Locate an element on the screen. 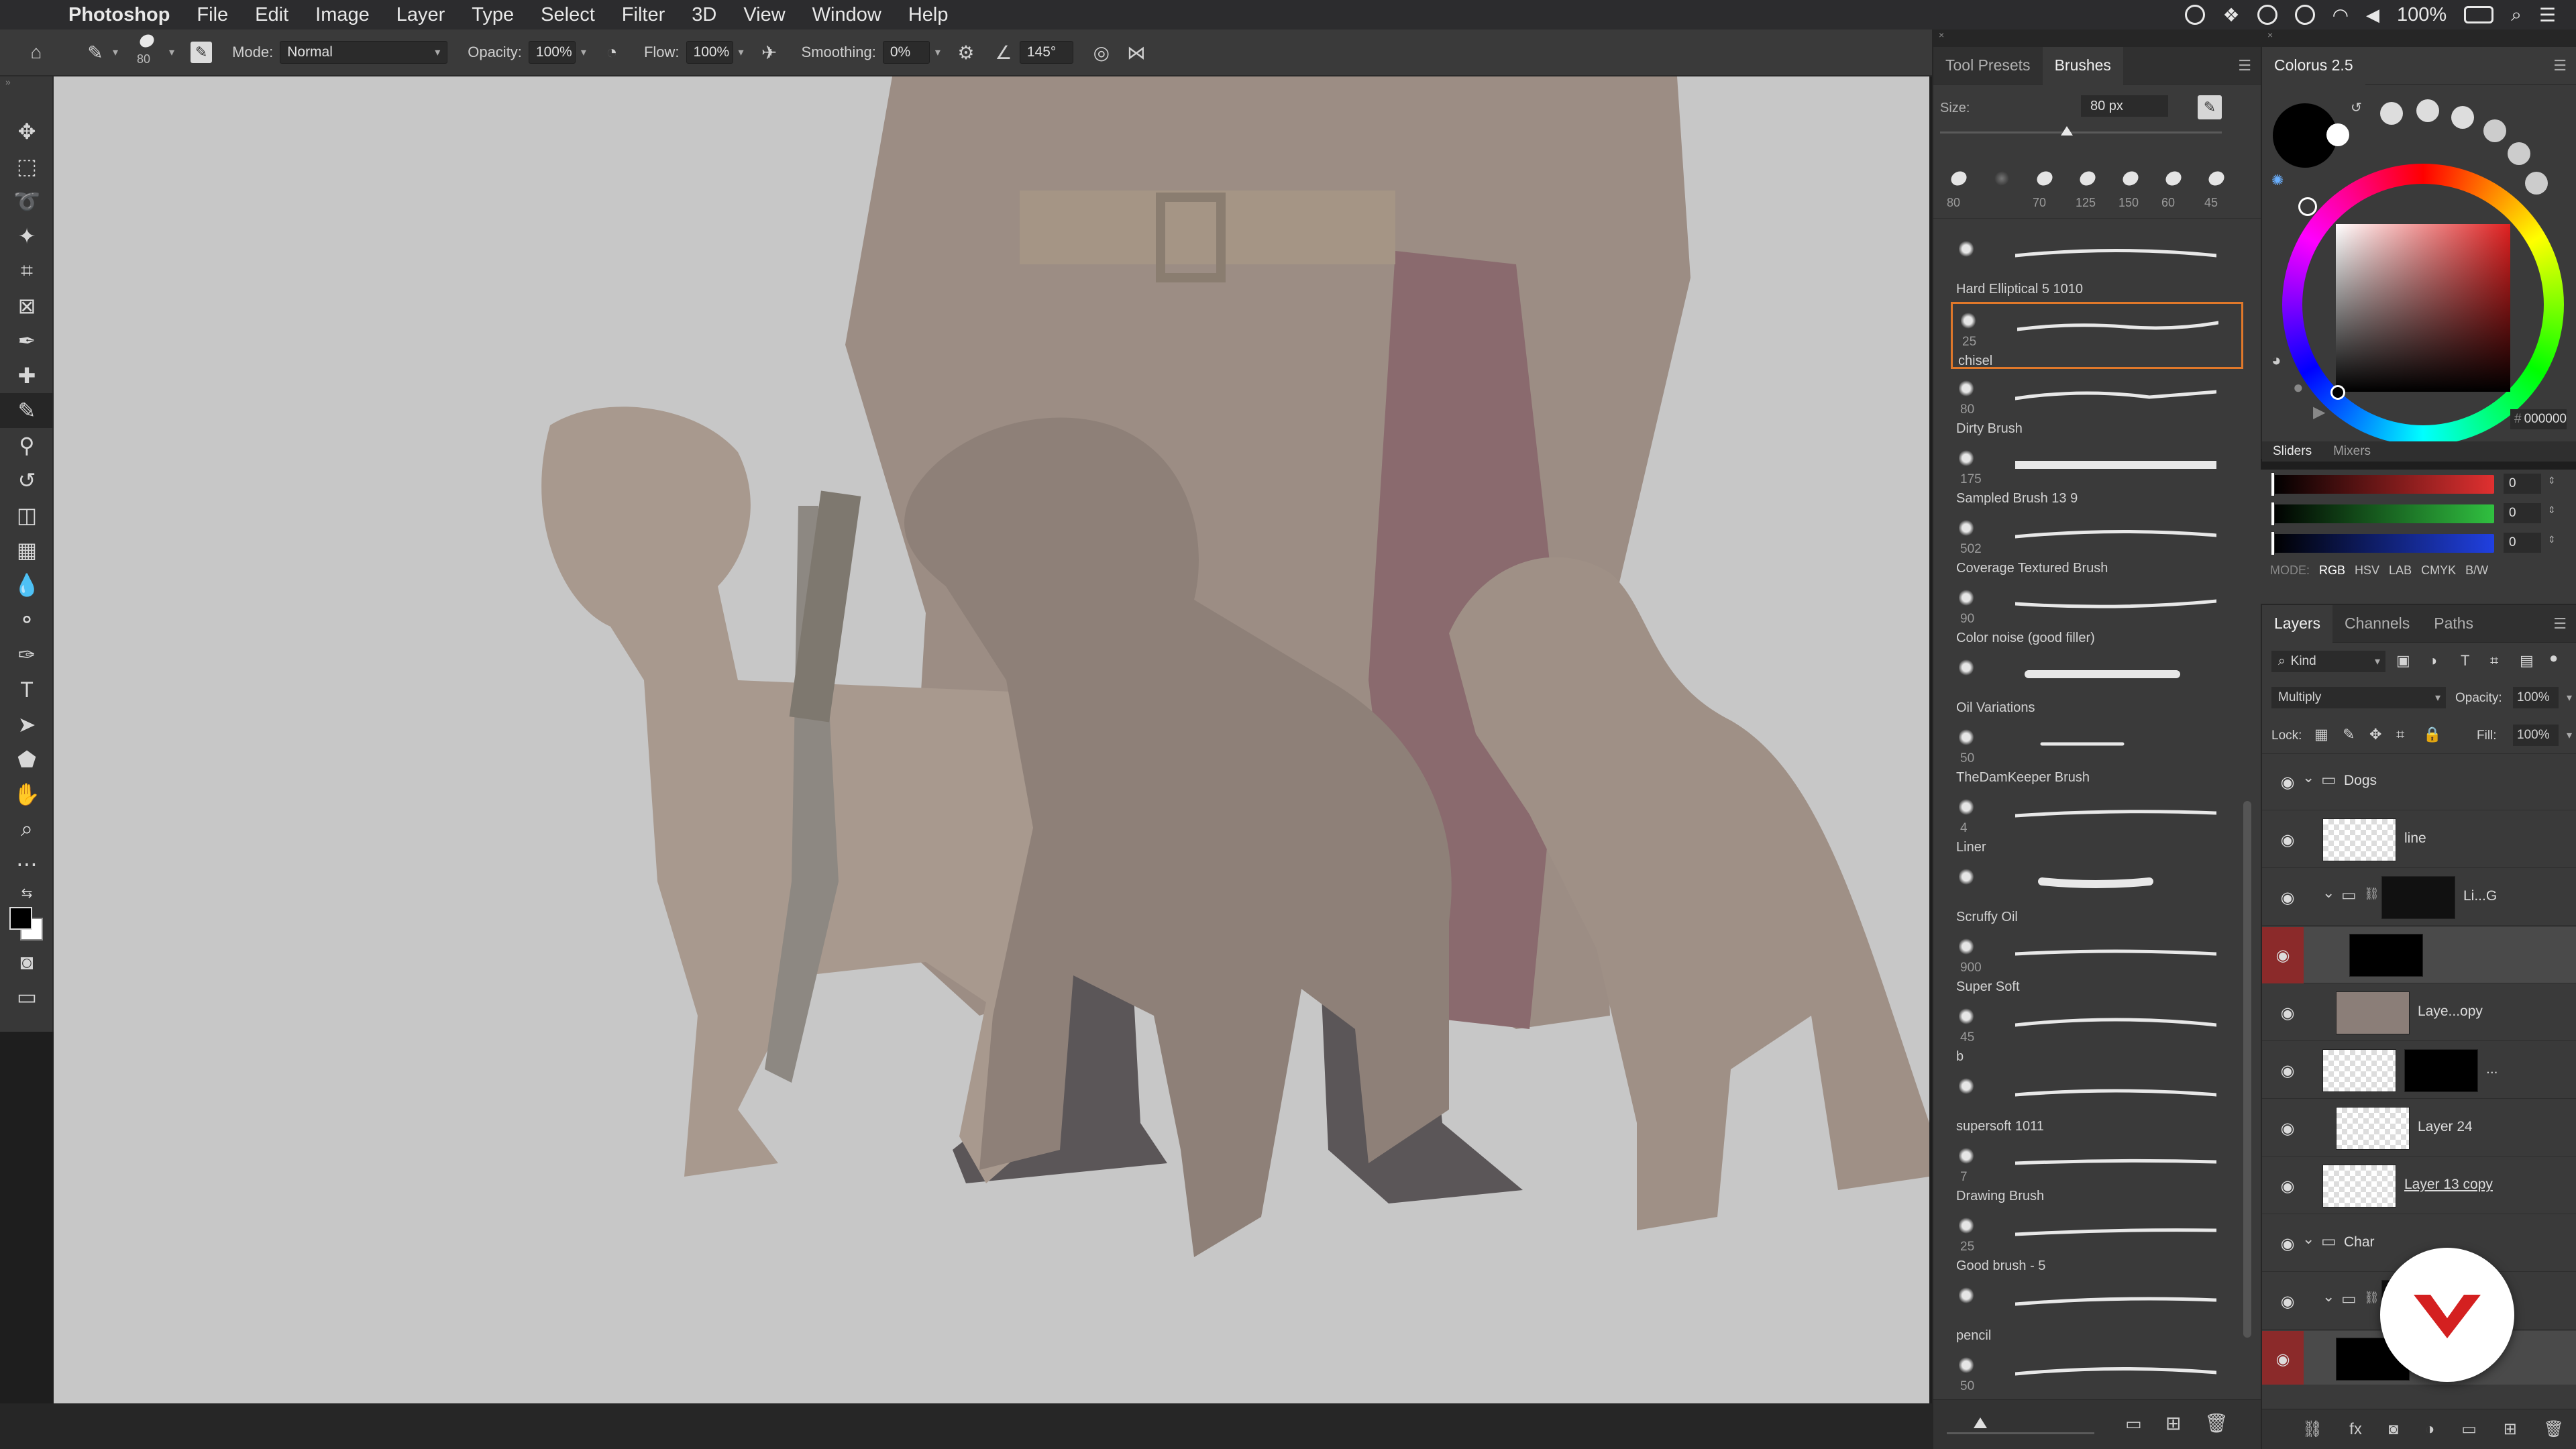 The width and height of the screenshot is (2576, 1449). menu-file: File is located at coordinates (212, 15).